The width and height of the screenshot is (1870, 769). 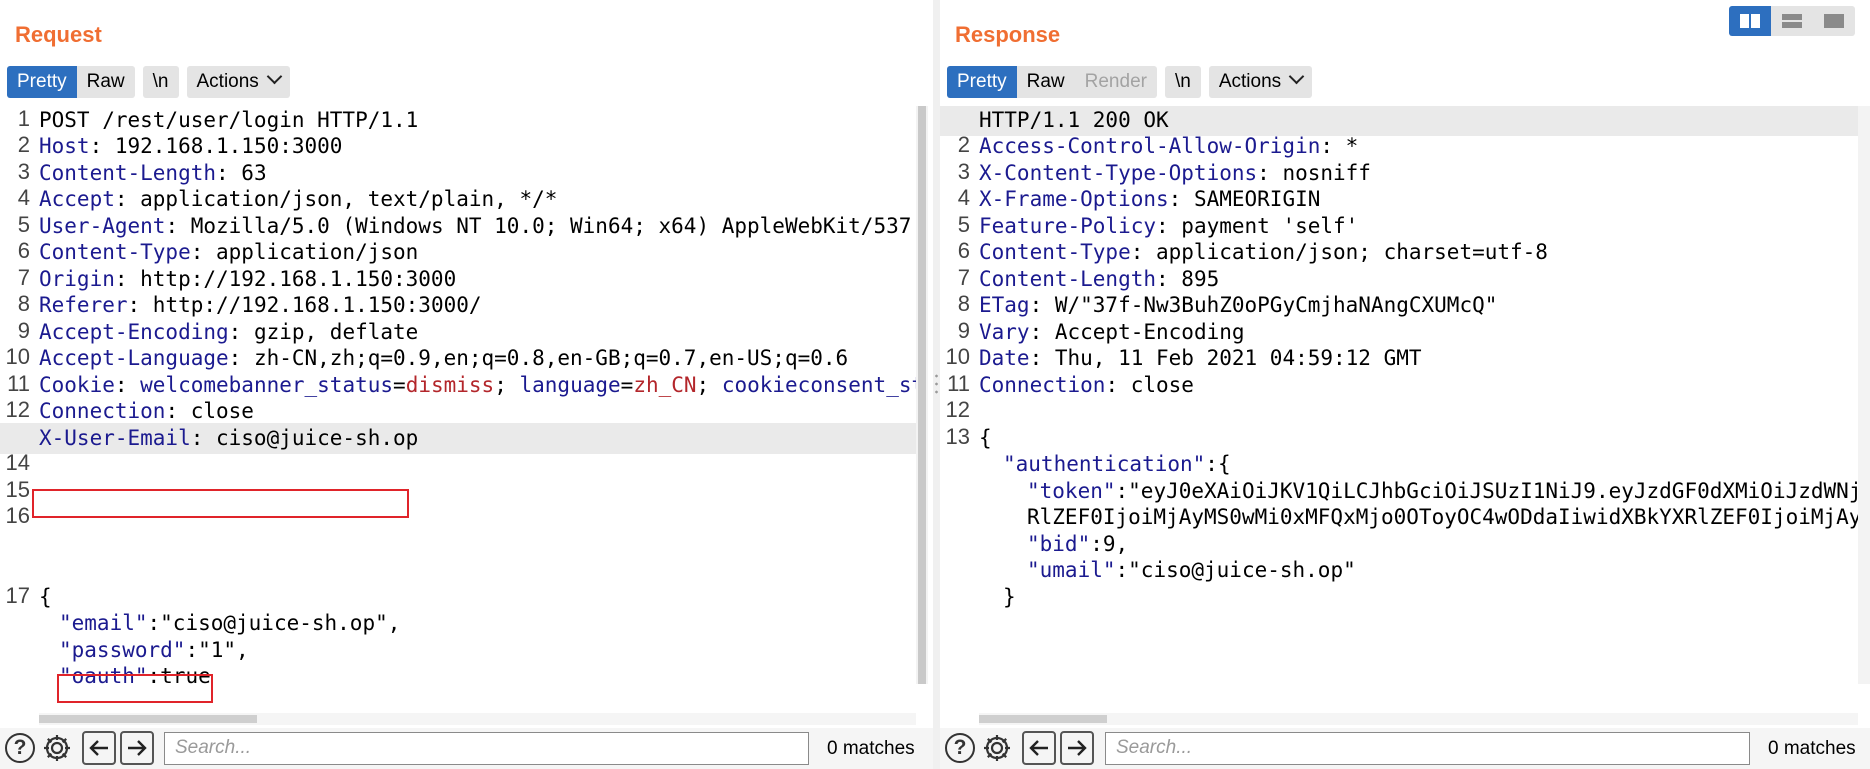 I want to click on request-view-tabs: Pretty Raw, so click(x=71, y=82).